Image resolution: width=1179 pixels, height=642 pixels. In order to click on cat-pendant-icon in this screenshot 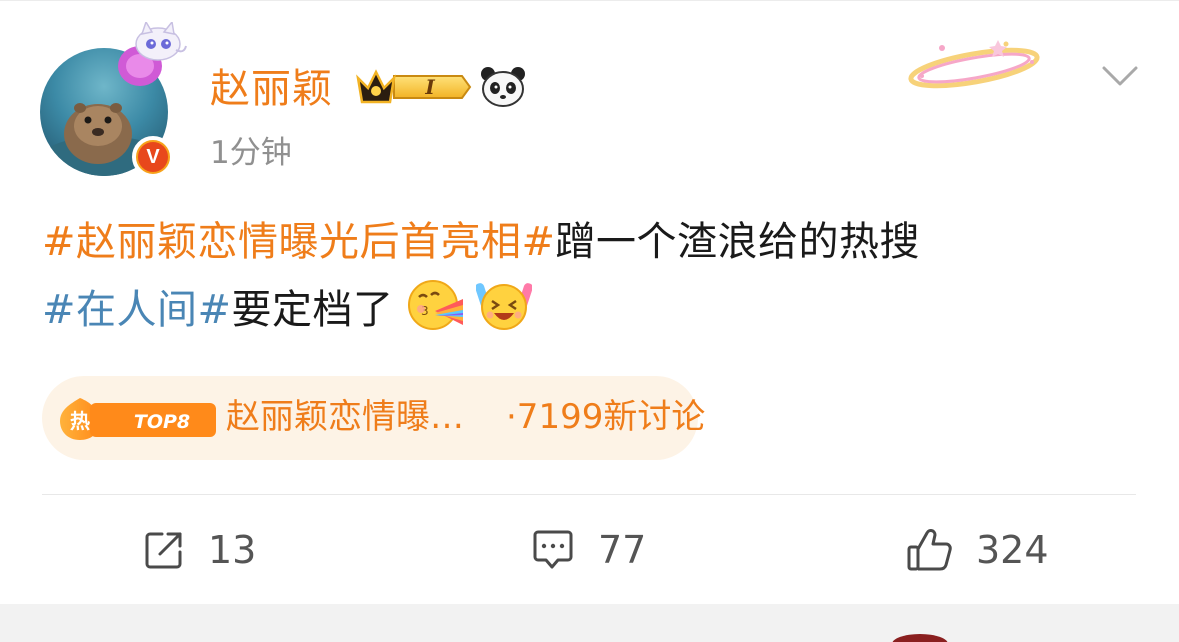, I will do `click(152, 54)`.